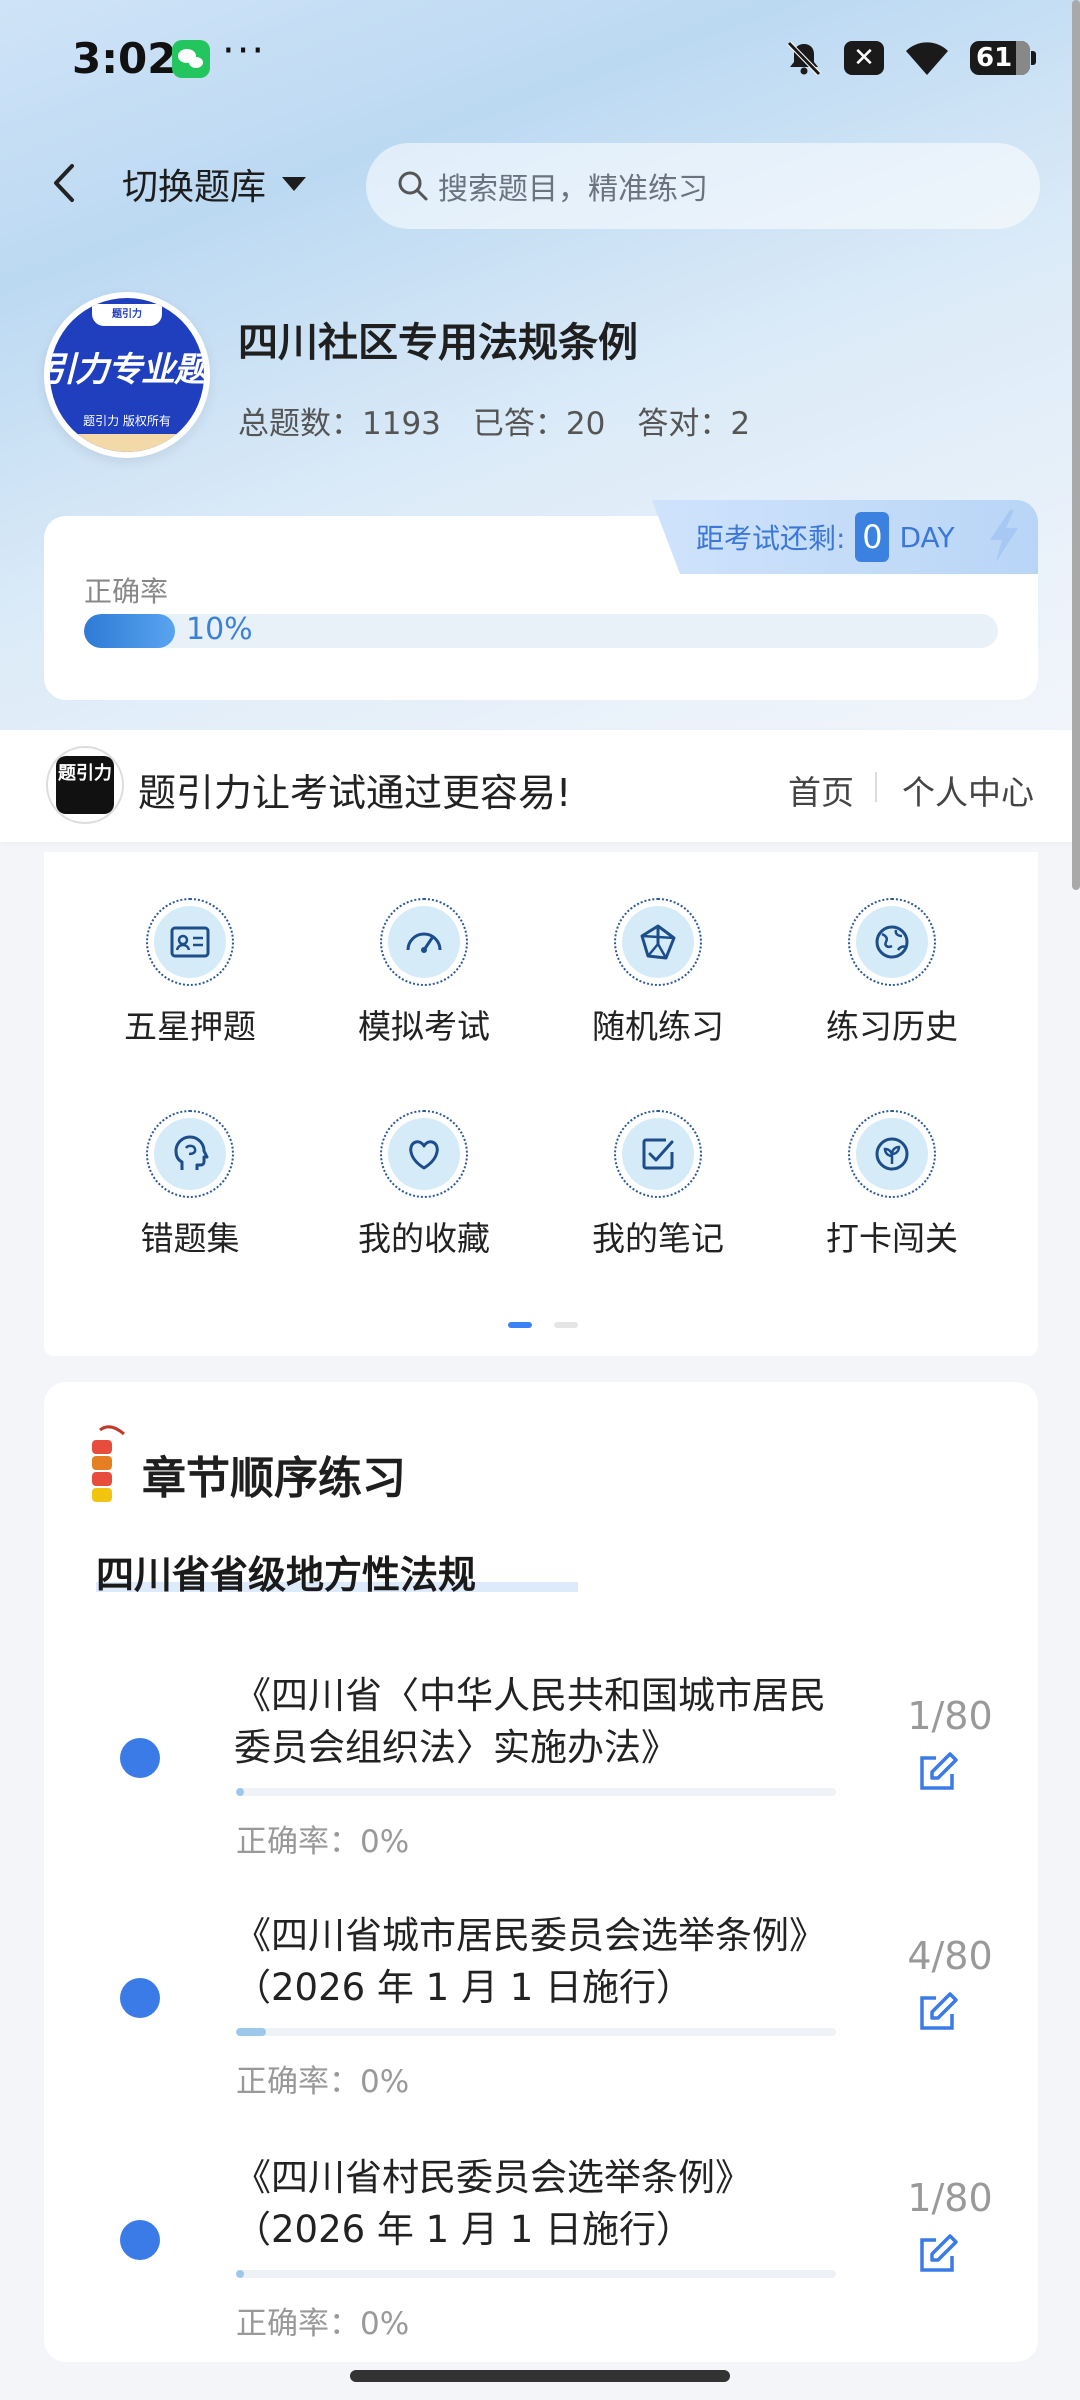 This screenshot has height=2400, width=1080. I want to click on wifi-icon, so click(927, 58).